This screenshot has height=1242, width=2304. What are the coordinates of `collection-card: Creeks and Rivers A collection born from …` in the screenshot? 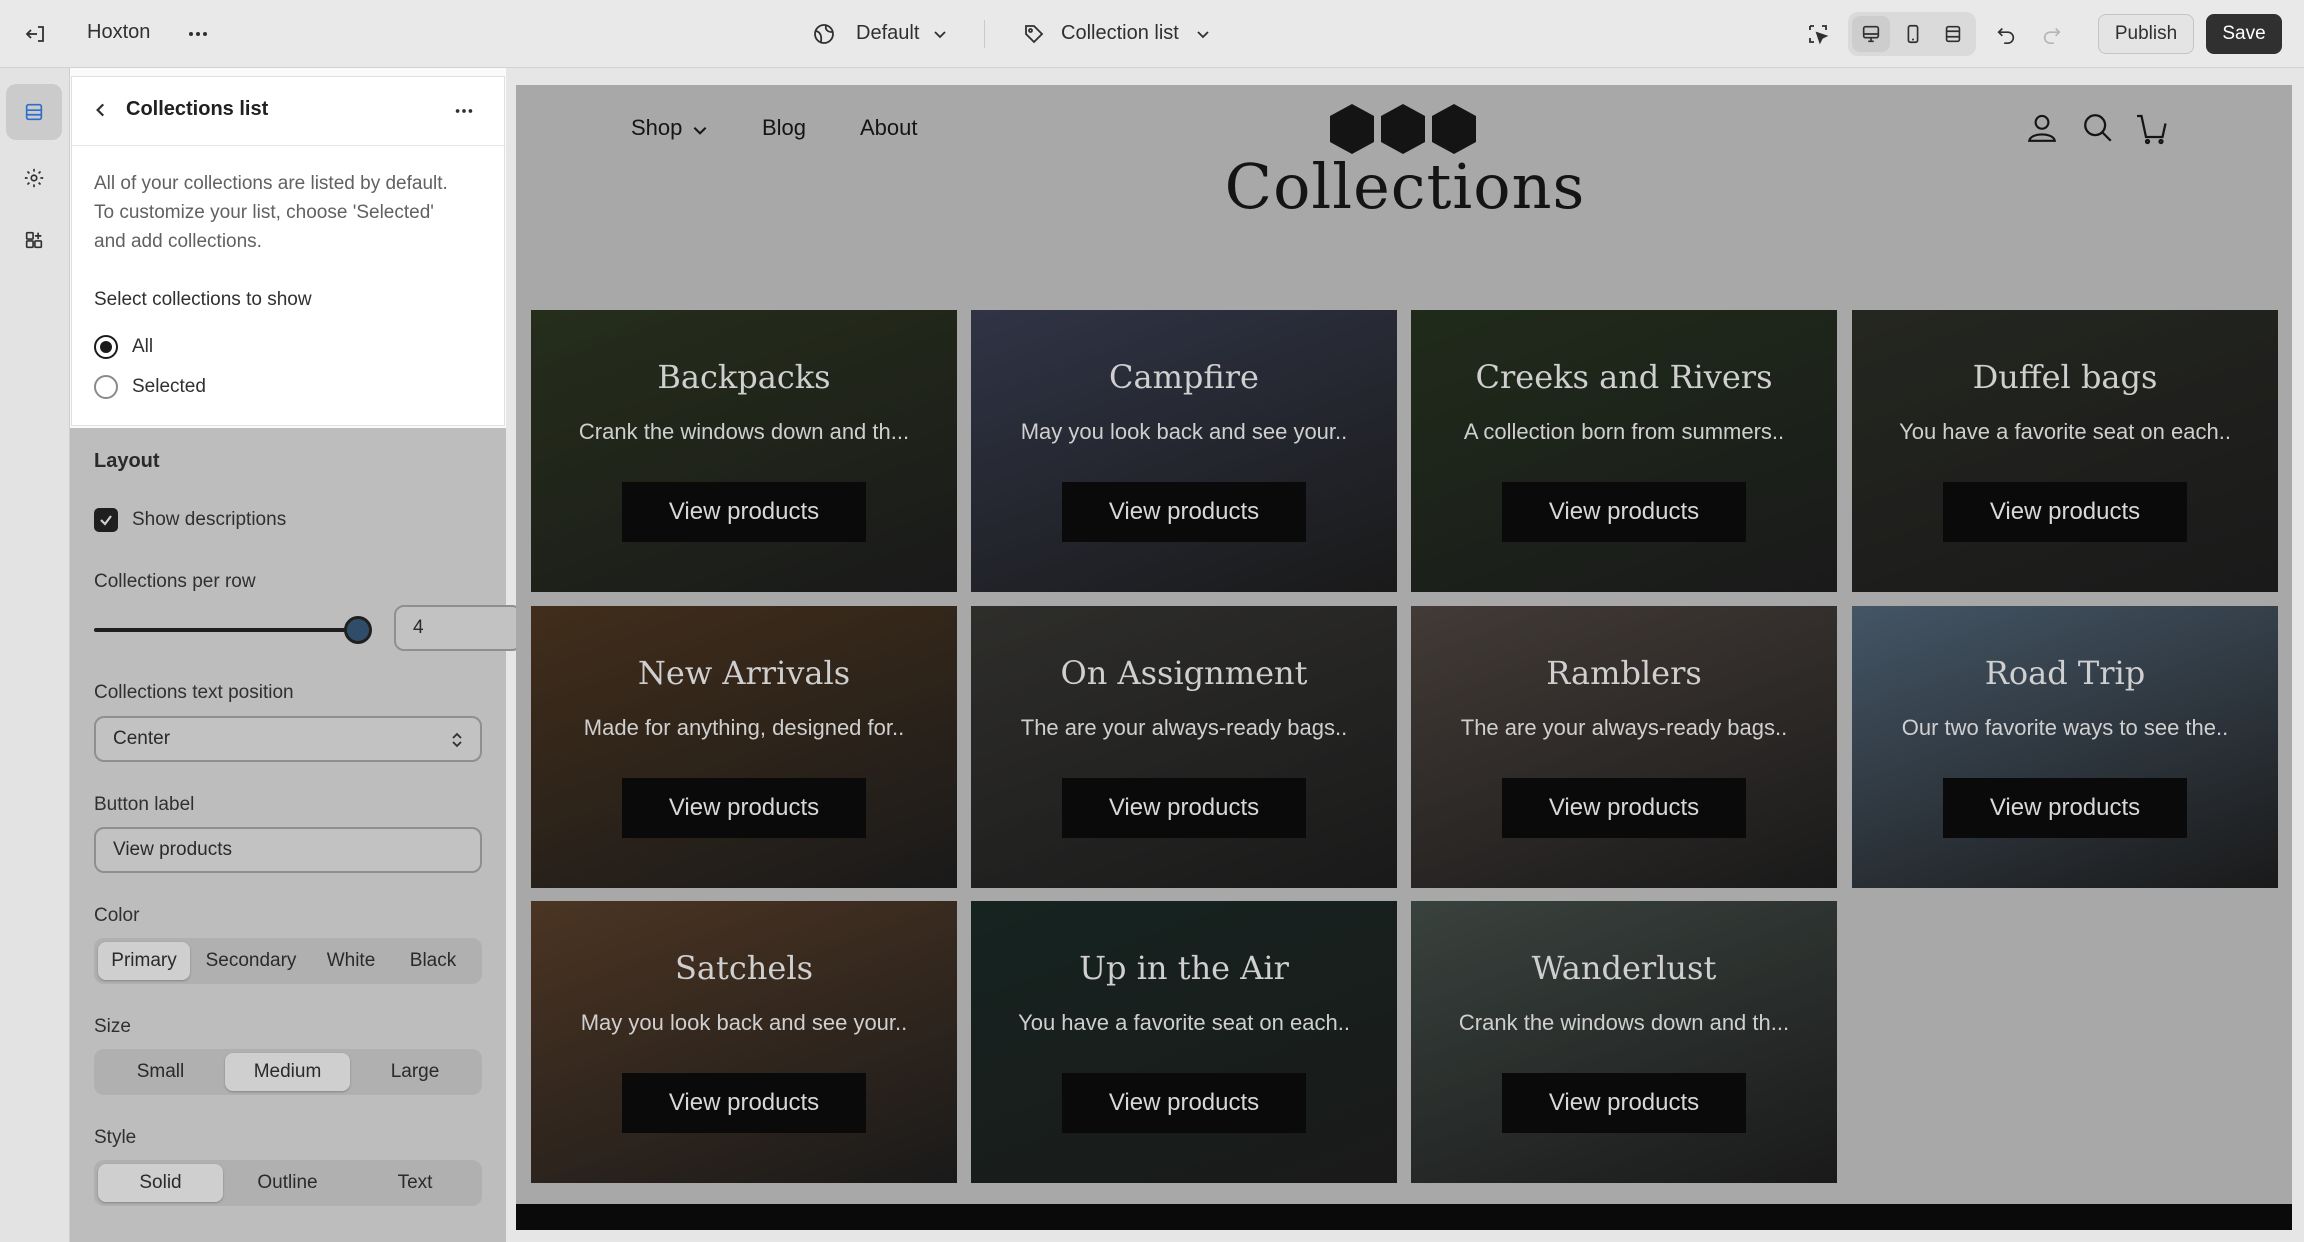 It's located at (1624, 451).